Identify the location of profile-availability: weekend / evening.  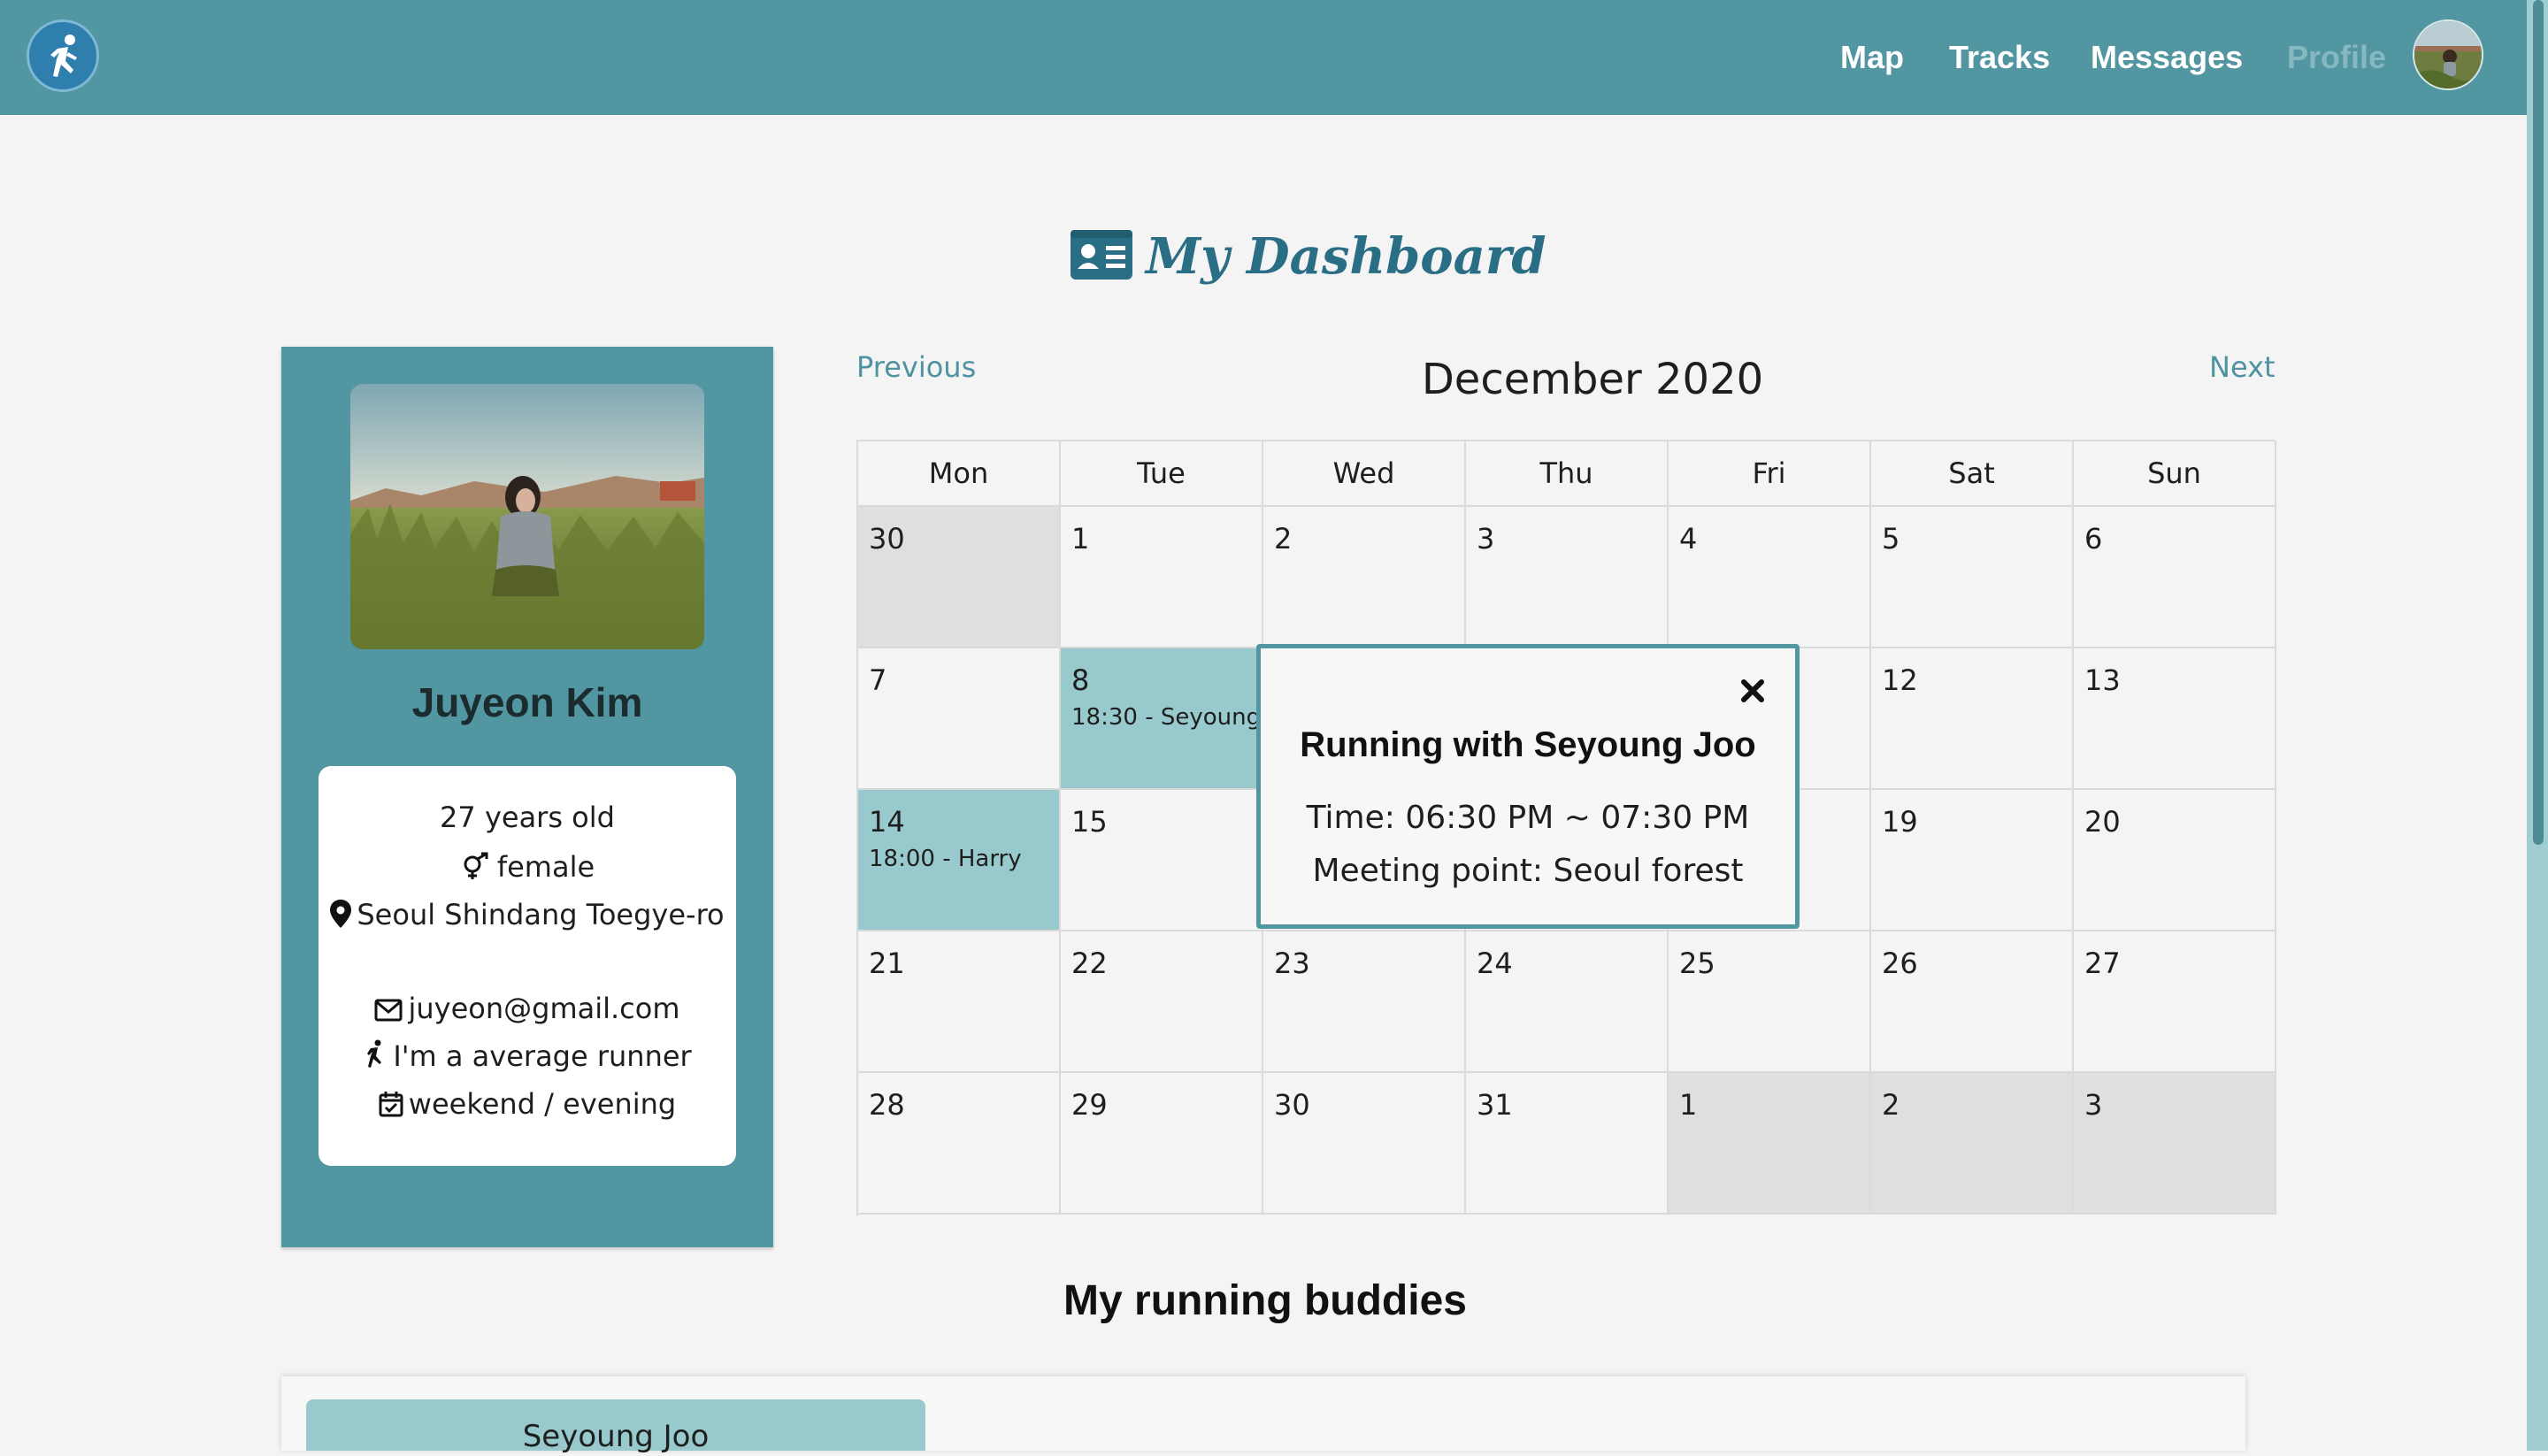
(542, 1104).